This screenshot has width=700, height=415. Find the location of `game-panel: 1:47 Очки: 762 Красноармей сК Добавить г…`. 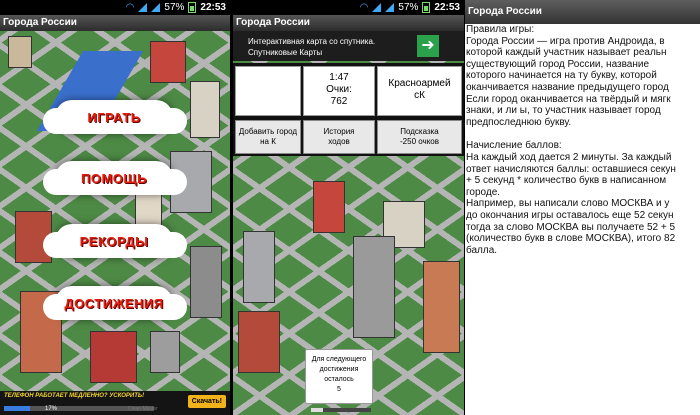

game-panel: 1:47 Очки: 762 Красноармей сК Добавить г… is located at coordinates (348, 109).